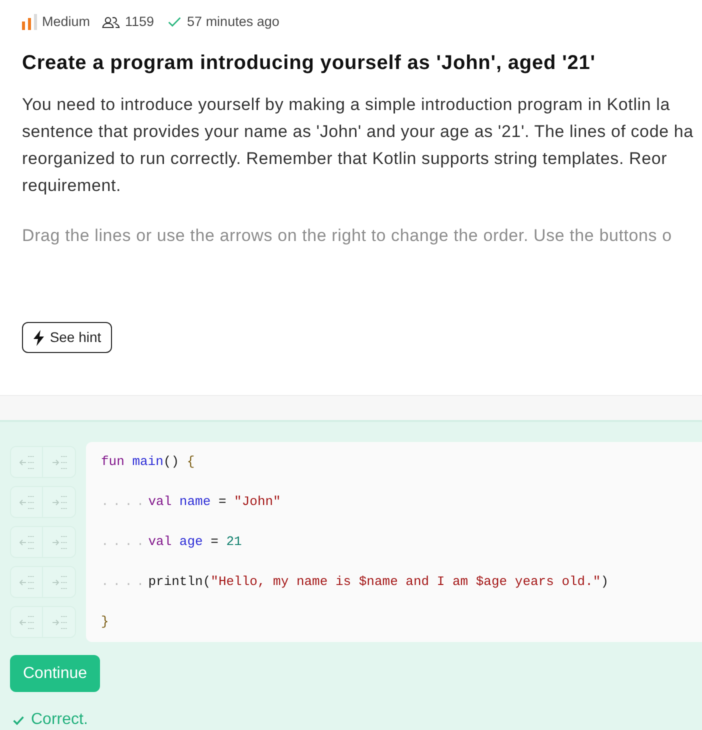 Image resolution: width=702 pixels, height=730 pixels. What do you see at coordinates (347, 236) in the screenshot?
I see `instruction-text: Drag the lines or use the arrows on the right to change the order. Use the buttons o` at bounding box center [347, 236].